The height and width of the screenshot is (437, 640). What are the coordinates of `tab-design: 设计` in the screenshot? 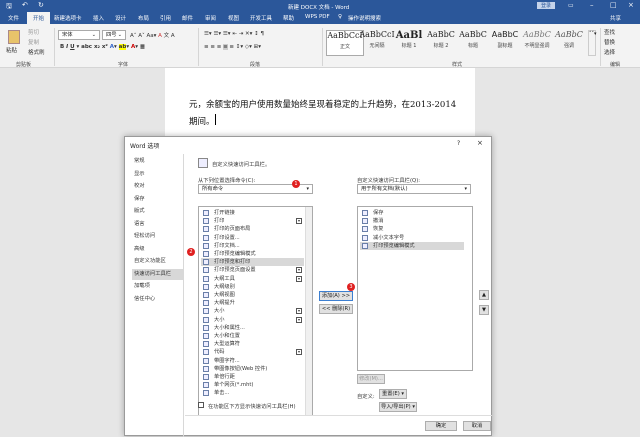 It's located at (120, 18).